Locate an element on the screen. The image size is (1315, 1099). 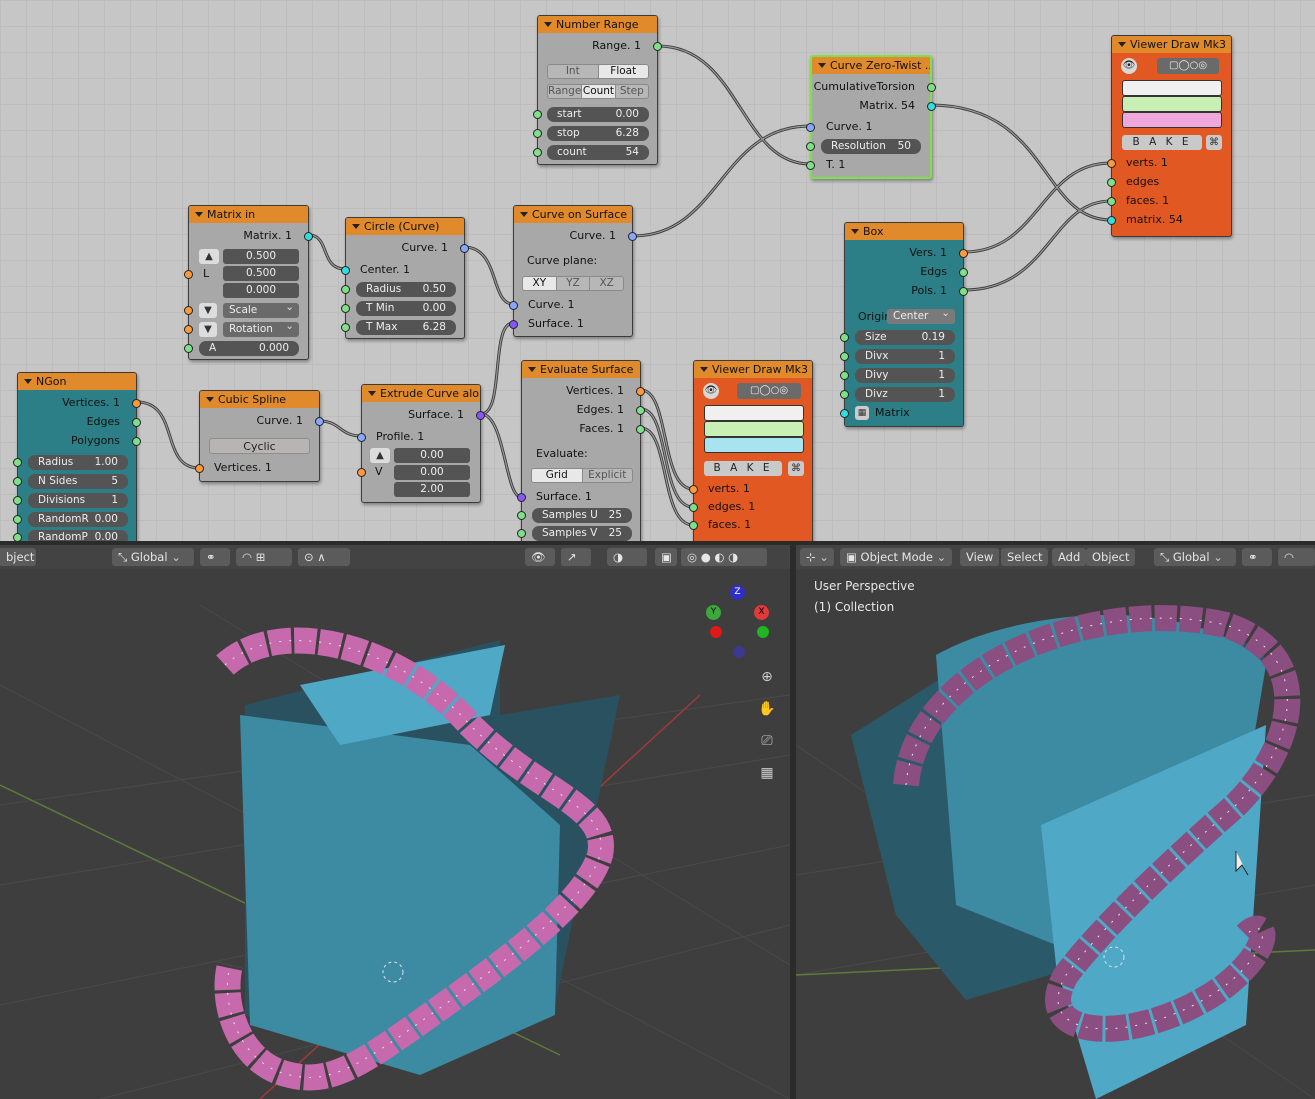
node-title: Curve on Surface is located at coordinates (573, 214).